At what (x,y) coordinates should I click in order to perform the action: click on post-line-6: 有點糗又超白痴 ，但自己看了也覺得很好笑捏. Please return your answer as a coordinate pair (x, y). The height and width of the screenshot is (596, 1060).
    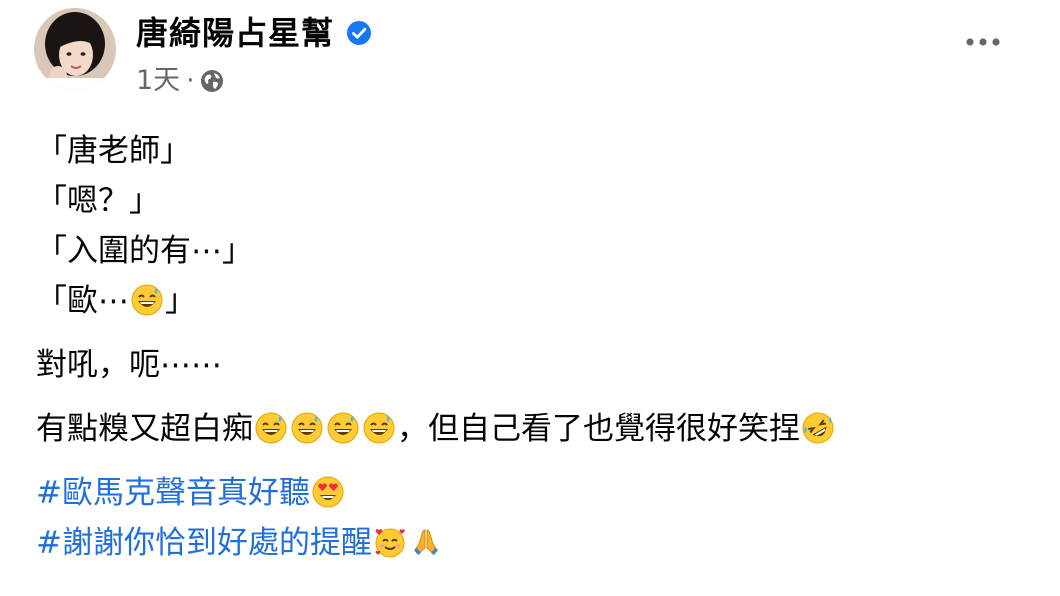
    Looking at the image, I should click on (536, 429).